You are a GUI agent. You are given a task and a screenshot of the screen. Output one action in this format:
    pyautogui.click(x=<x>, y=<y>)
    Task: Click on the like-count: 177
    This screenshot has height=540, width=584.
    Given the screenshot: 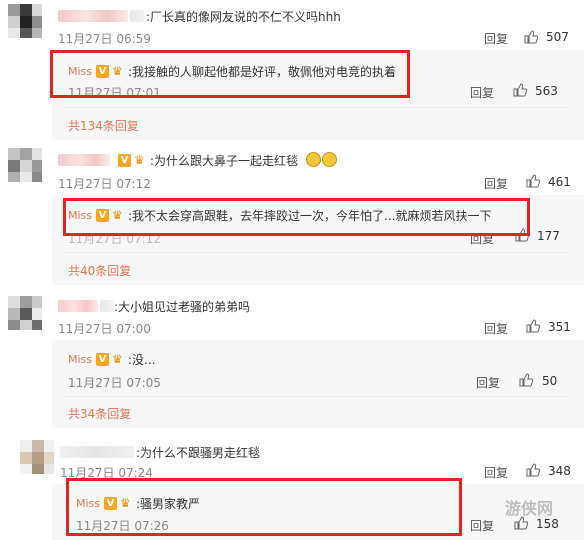 What is the action you would take?
    pyautogui.click(x=548, y=236)
    